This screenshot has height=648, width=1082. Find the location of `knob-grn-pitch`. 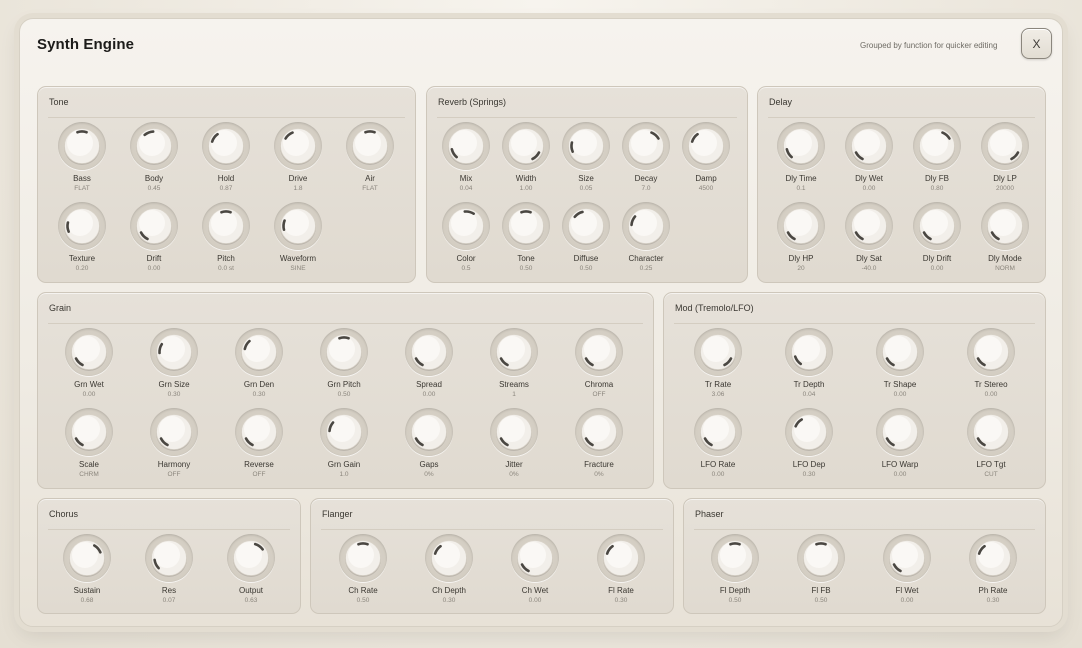

knob-grn-pitch is located at coordinates (344, 352).